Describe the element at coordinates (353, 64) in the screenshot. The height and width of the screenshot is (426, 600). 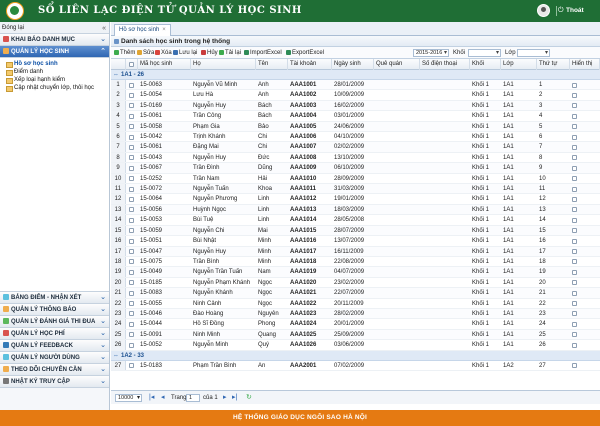
I see `column-header: Ngày sinh` at that location.